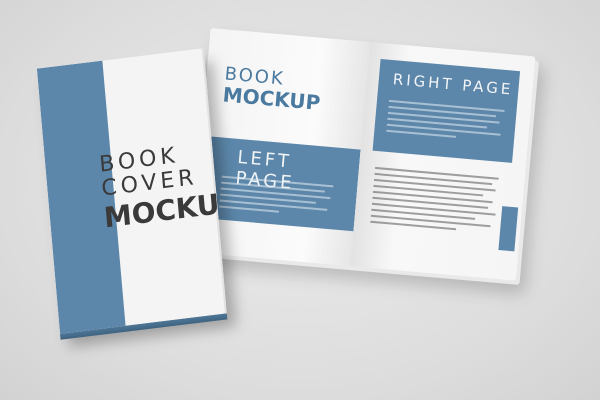 This screenshot has width=600, height=400. I want to click on right-page-body-text, so click(434, 202).